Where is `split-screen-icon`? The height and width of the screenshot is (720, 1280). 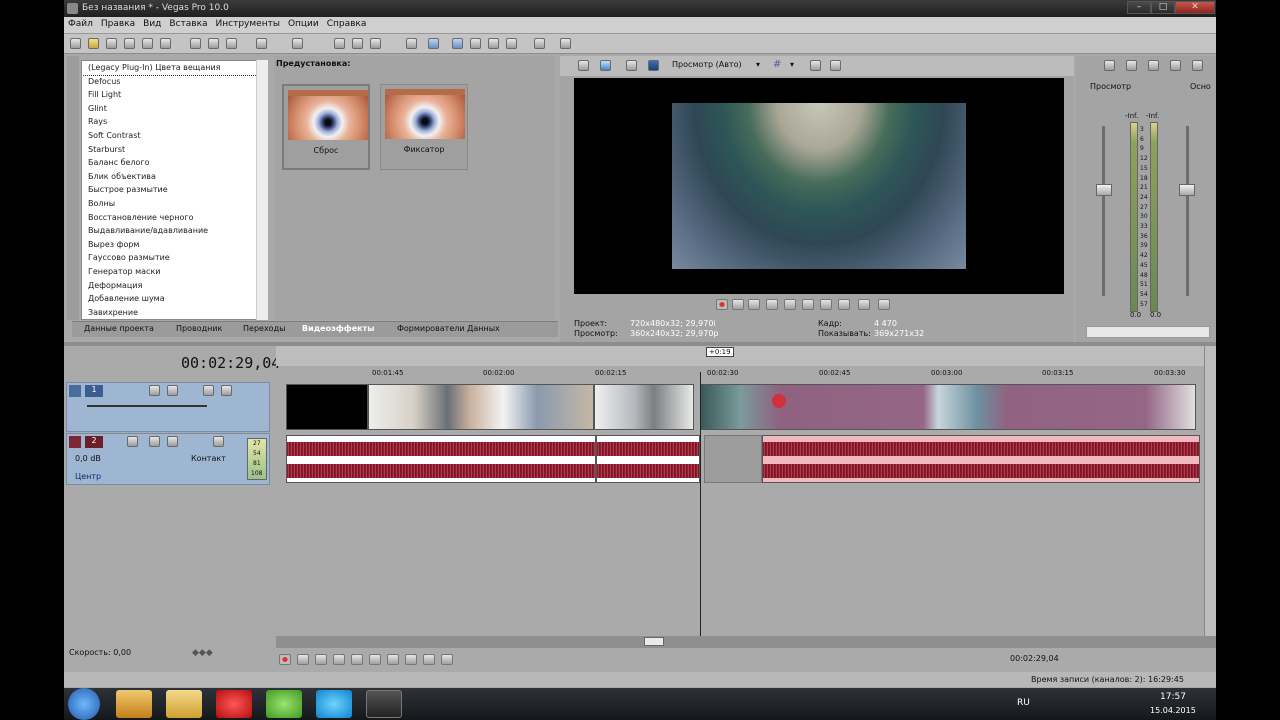
split-screen-icon is located at coordinates (653, 65).